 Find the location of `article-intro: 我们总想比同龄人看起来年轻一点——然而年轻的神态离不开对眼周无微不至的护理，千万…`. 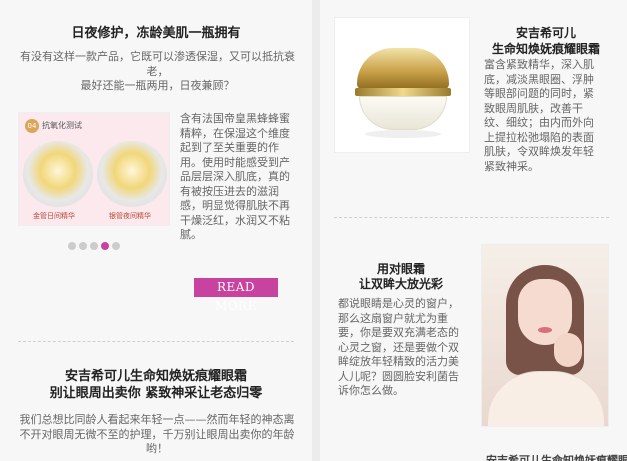

article-intro: 我们总想比同龄人看起来年轻一点——然而年轻的神态离不开对眼周无微不至的护理，千万… is located at coordinates (157, 434).